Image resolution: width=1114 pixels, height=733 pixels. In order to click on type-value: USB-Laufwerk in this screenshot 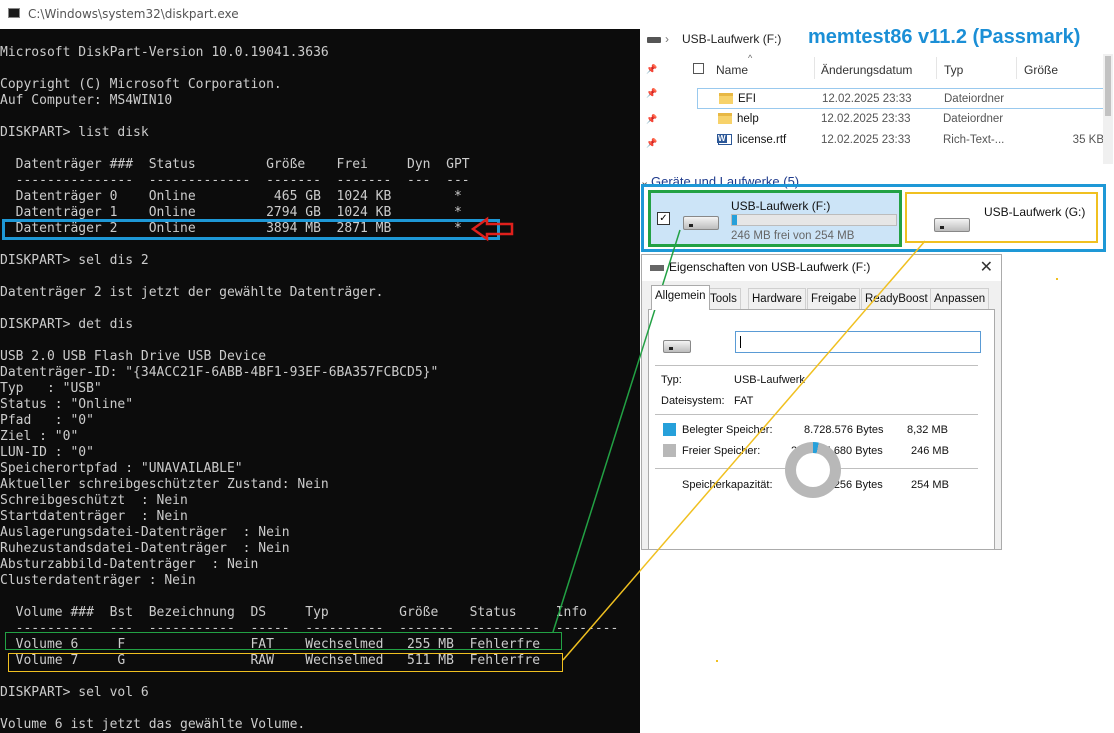, I will do `click(769, 380)`.